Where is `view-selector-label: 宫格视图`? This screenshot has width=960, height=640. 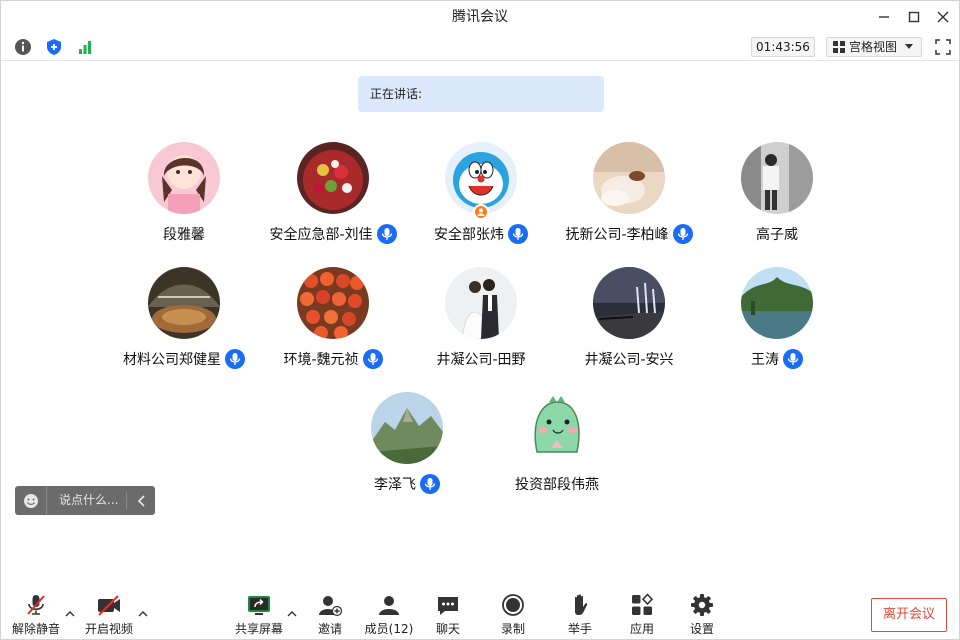
view-selector-label: 宫格视图 is located at coordinates (873, 47).